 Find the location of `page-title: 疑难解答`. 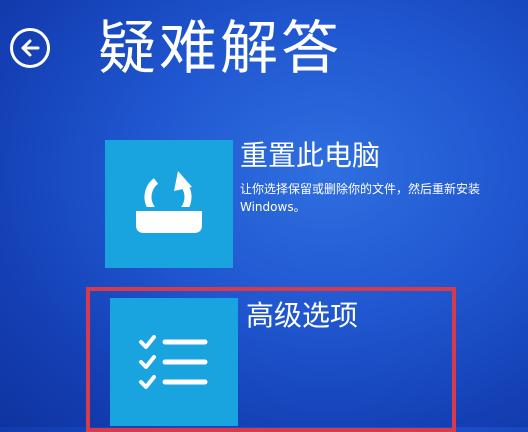

page-title: 疑难解答 is located at coordinates (220, 48).